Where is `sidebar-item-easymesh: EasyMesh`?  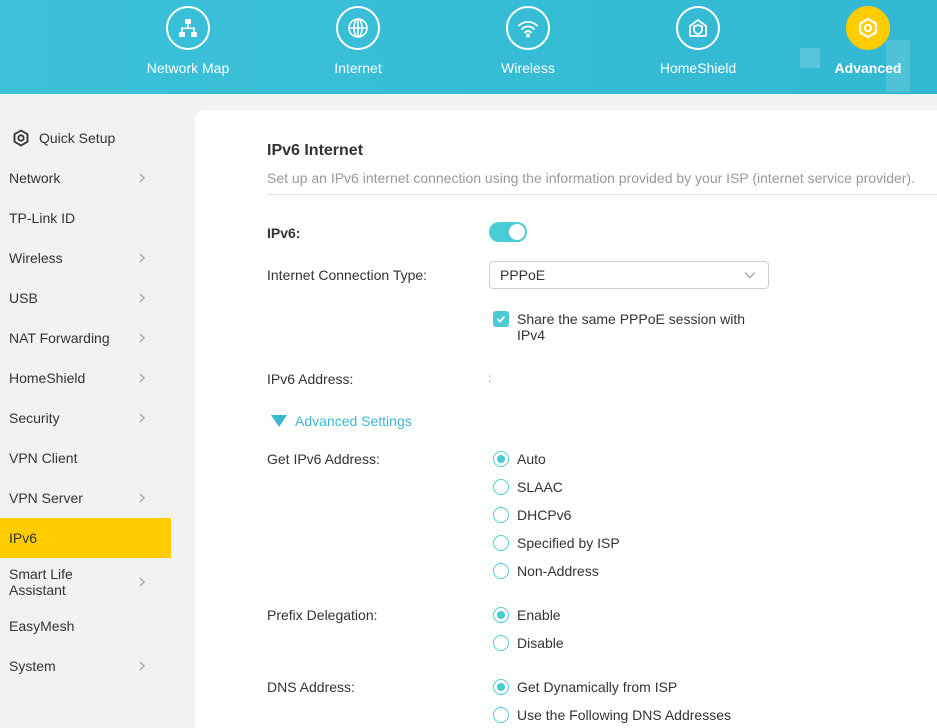
sidebar-item-easymesh: EasyMesh is located at coordinates (85, 626).